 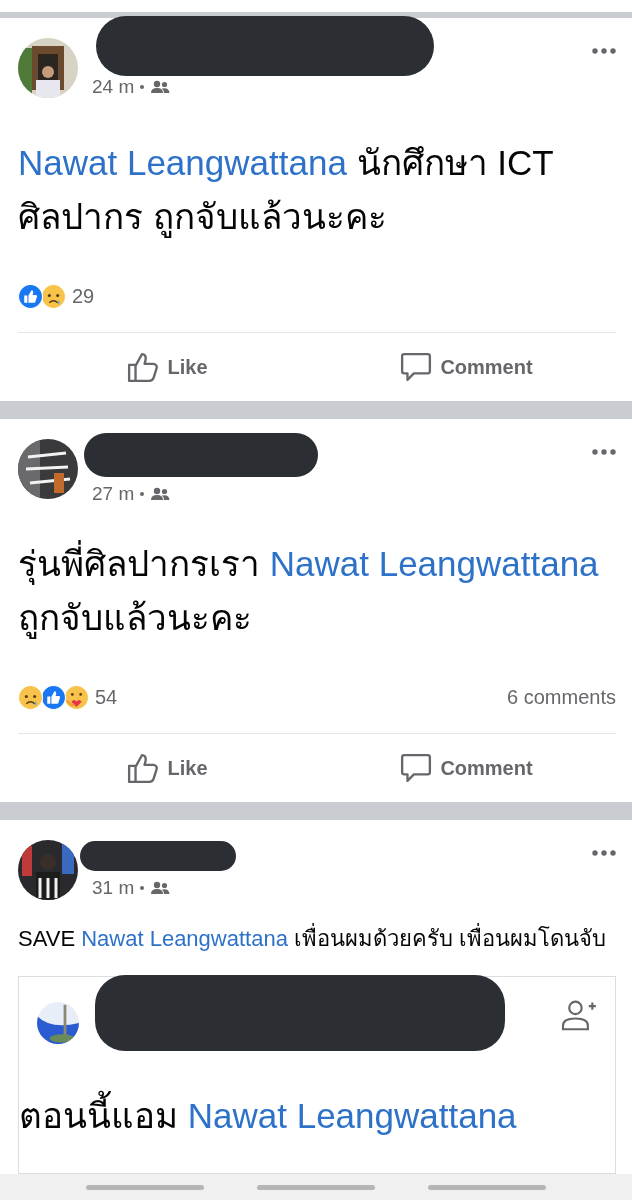 What do you see at coordinates (579, 1015) in the screenshot?
I see `add-friend-icon` at bounding box center [579, 1015].